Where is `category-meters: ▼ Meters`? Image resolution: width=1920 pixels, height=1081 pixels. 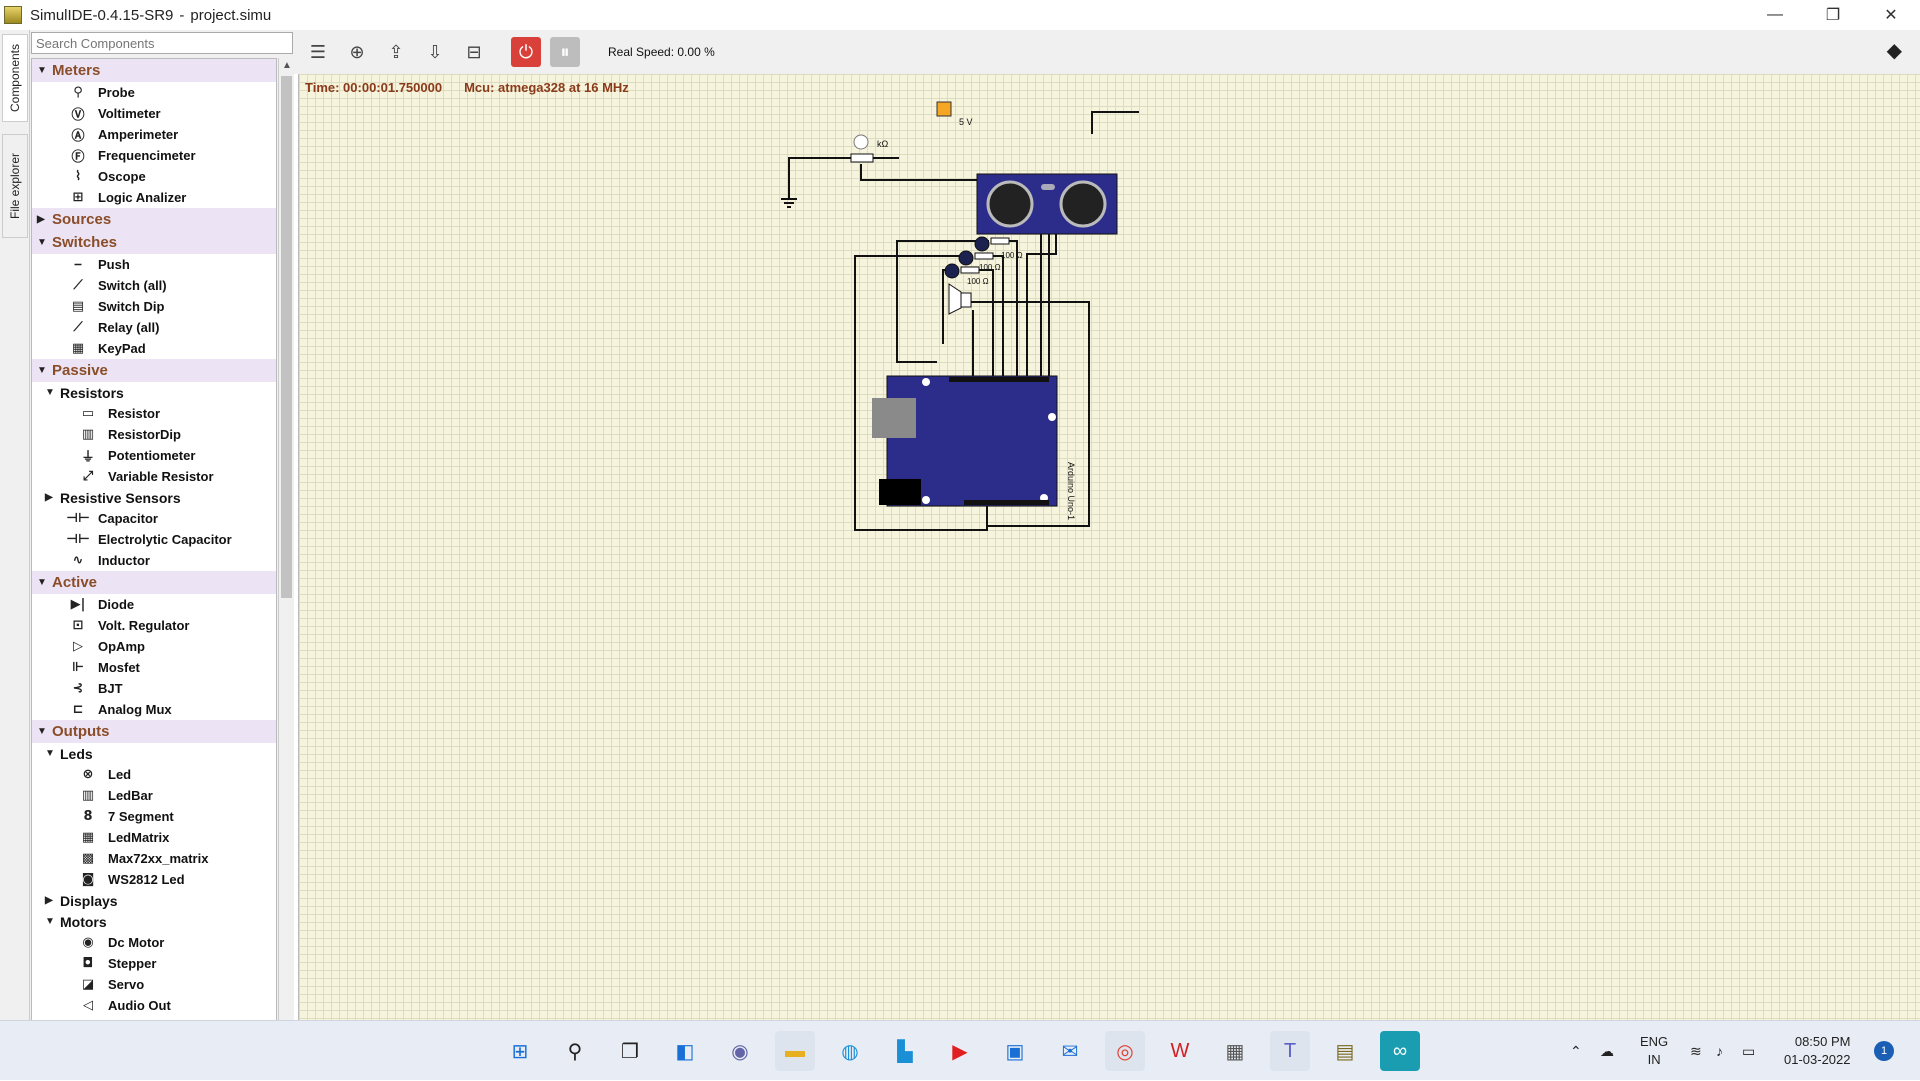
category-meters: ▼ Meters is located at coordinates (154, 70).